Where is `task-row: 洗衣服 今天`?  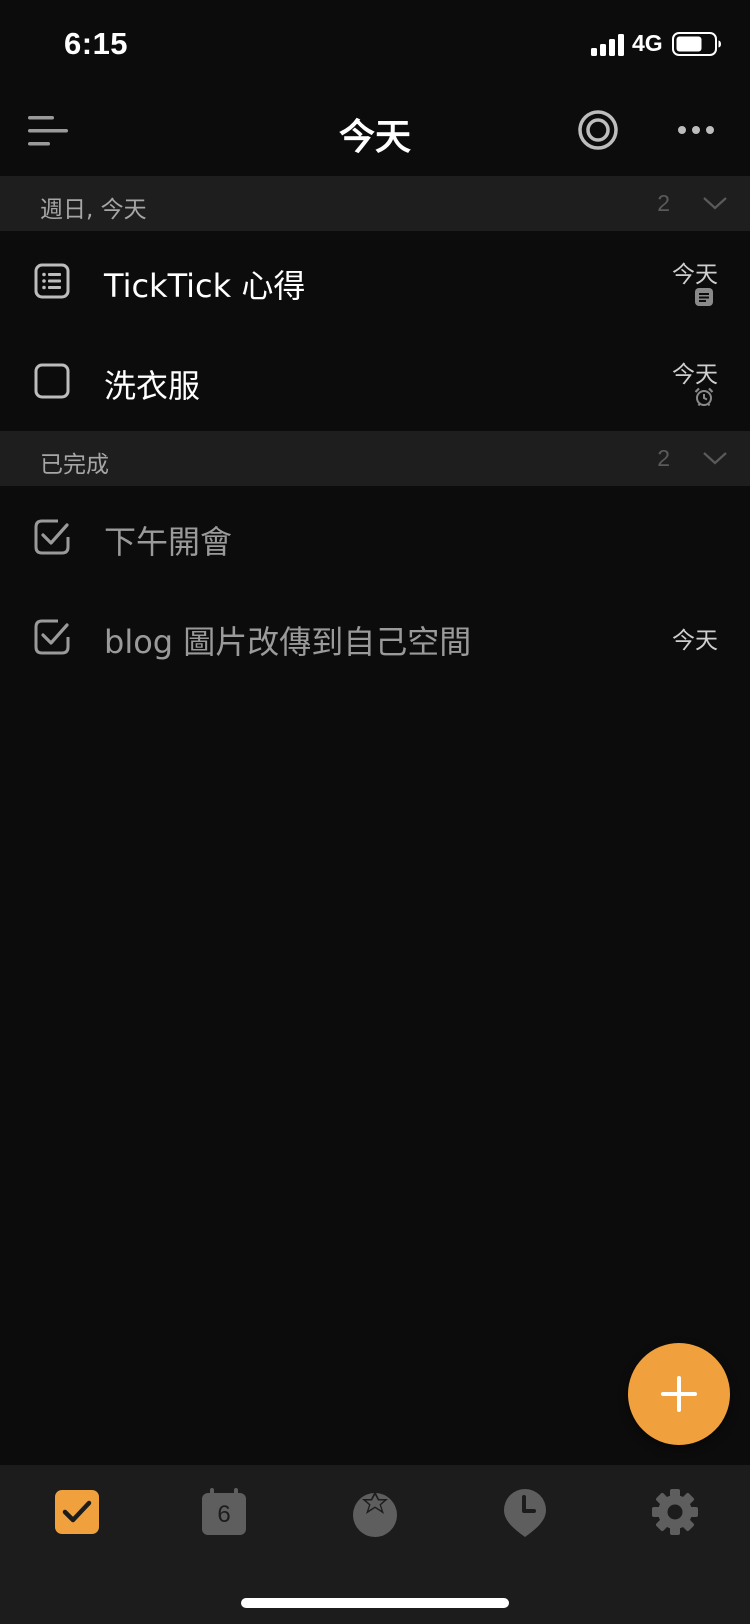
task-row: 洗衣服 今天 is located at coordinates (375, 381).